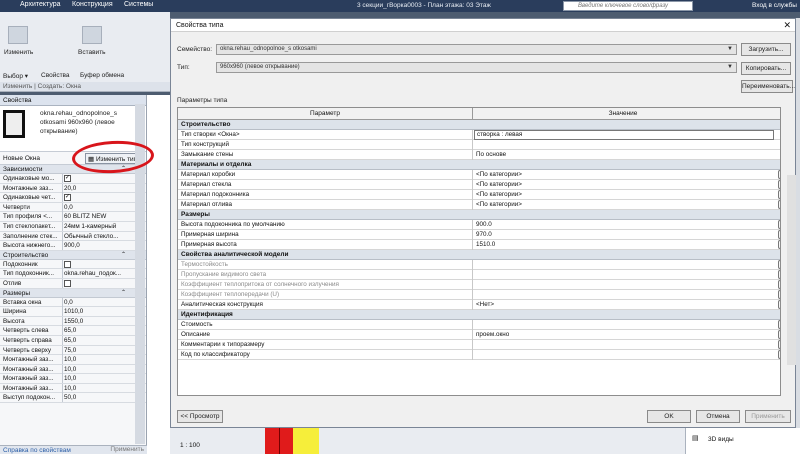 This screenshot has width=800, height=454. Describe the element at coordinates (127, 449) in the screenshot. I see `properties-apply-button: Применить` at that location.